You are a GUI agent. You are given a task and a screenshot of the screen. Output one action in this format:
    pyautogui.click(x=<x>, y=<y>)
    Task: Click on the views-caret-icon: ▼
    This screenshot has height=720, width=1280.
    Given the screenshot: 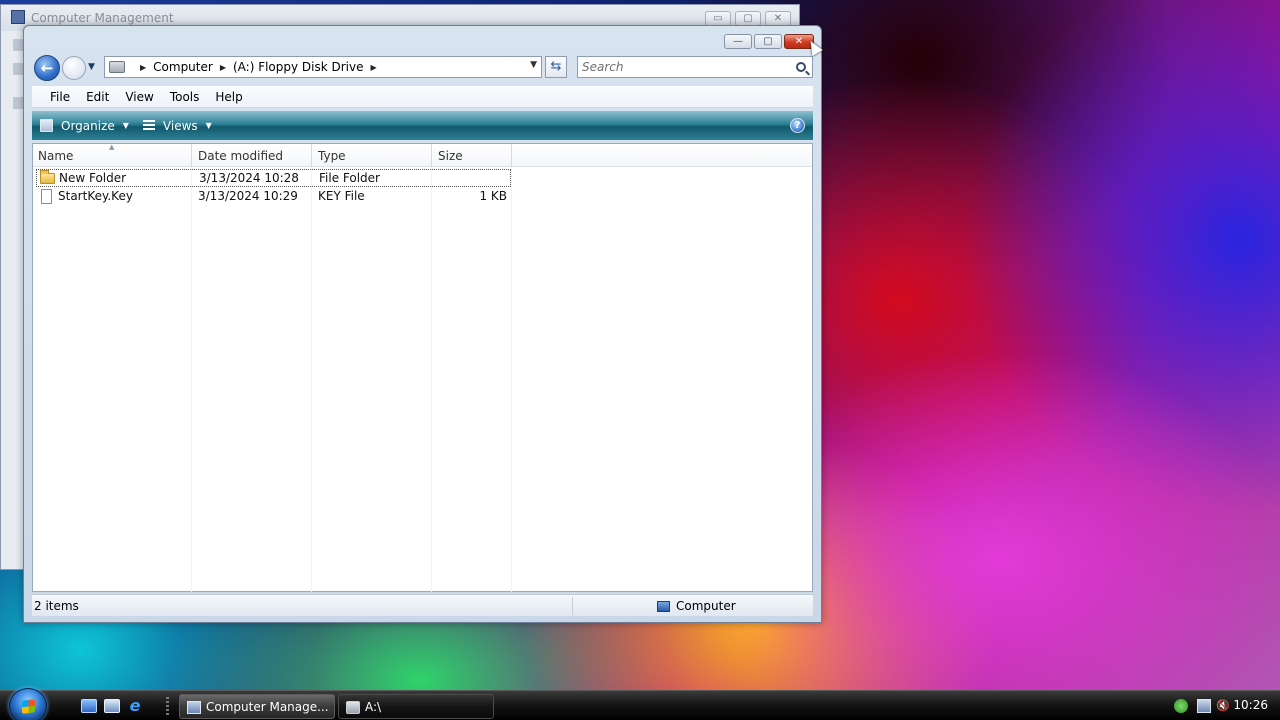 What is the action you would take?
    pyautogui.click(x=208, y=125)
    